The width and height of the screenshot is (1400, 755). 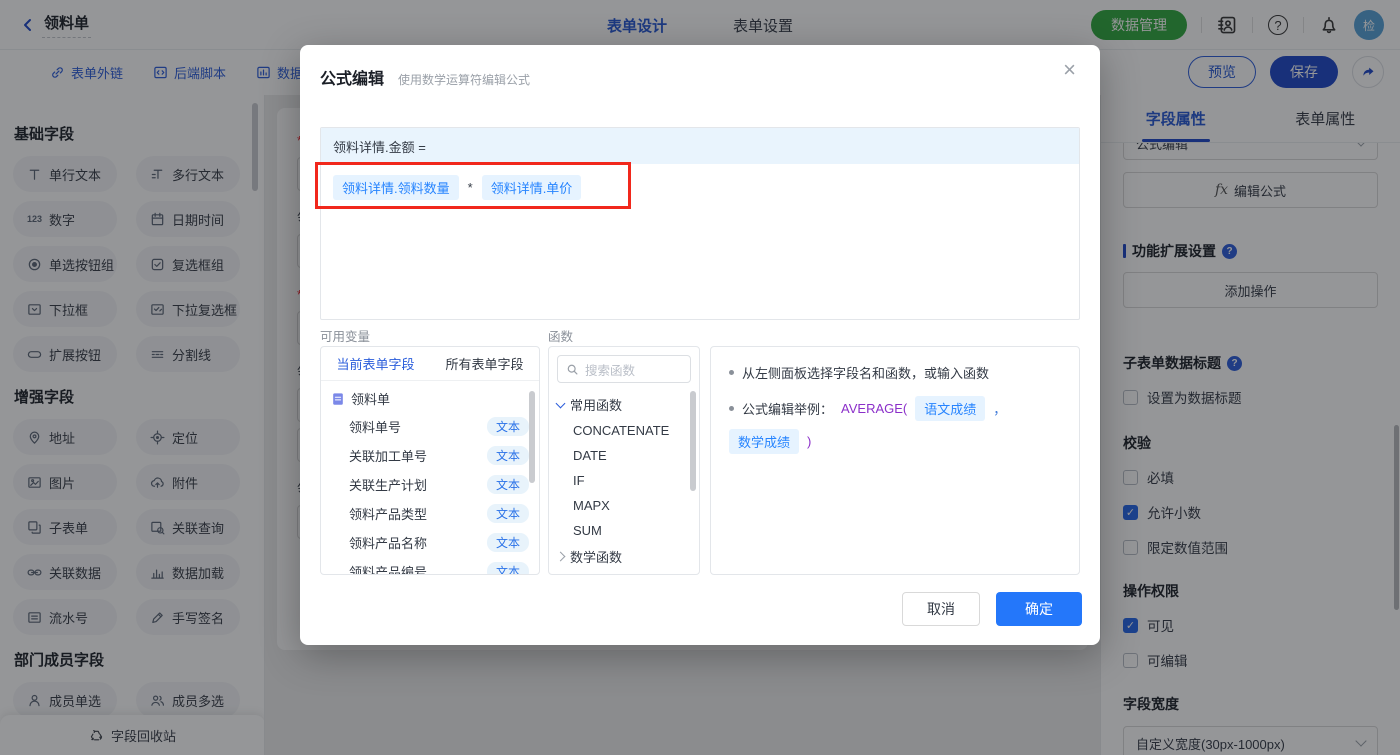 I want to click on function-group: 常用函数, so click(x=624, y=404).